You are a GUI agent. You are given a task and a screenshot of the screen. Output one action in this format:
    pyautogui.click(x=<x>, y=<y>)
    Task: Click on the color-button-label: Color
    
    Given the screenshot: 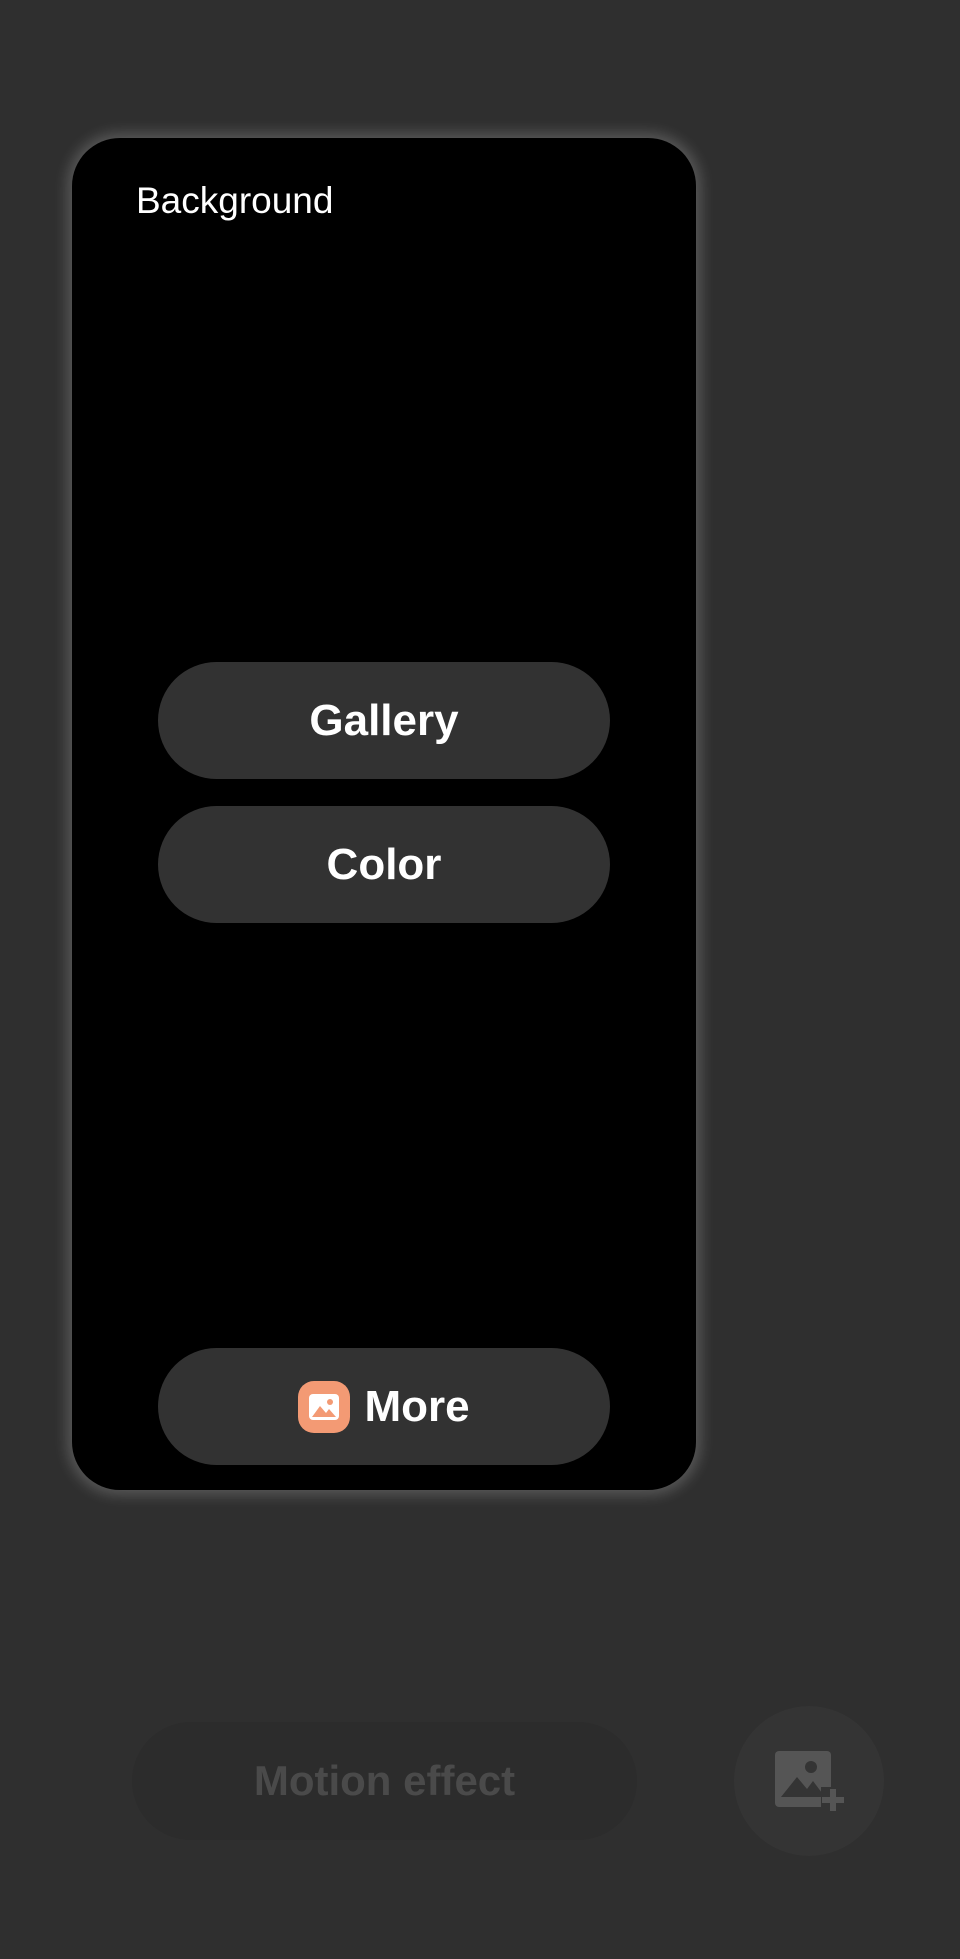 What is the action you would take?
    pyautogui.click(x=384, y=864)
    